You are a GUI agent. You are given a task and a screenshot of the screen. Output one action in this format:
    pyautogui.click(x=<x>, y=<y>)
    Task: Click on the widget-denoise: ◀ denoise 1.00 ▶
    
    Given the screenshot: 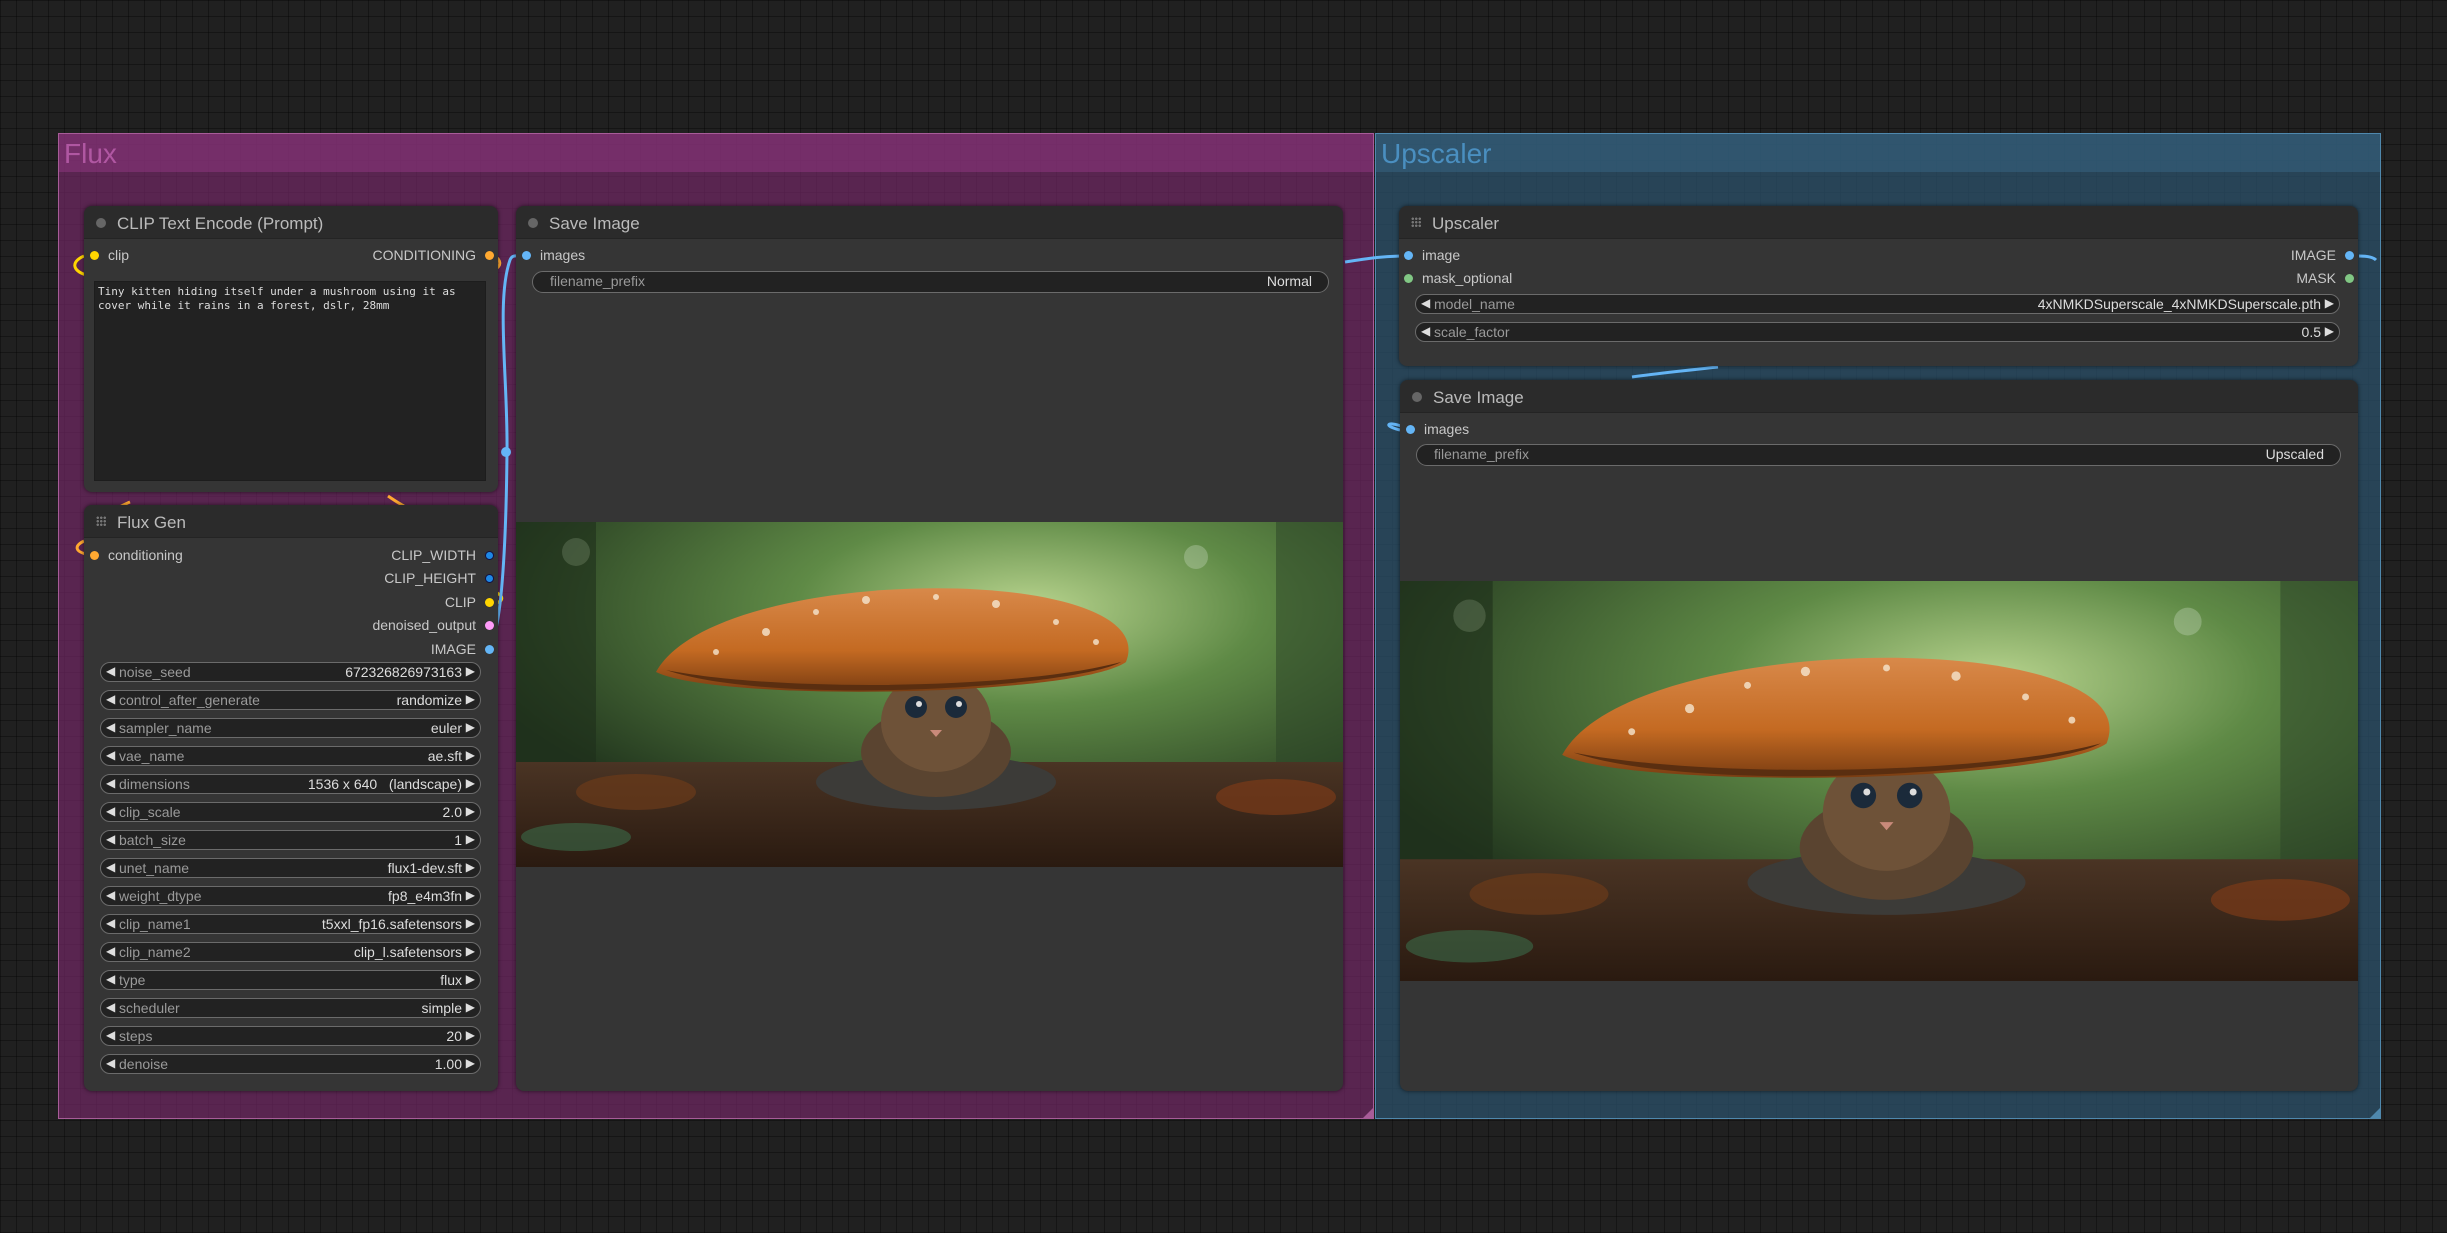 What is the action you would take?
    pyautogui.click(x=290, y=1064)
    